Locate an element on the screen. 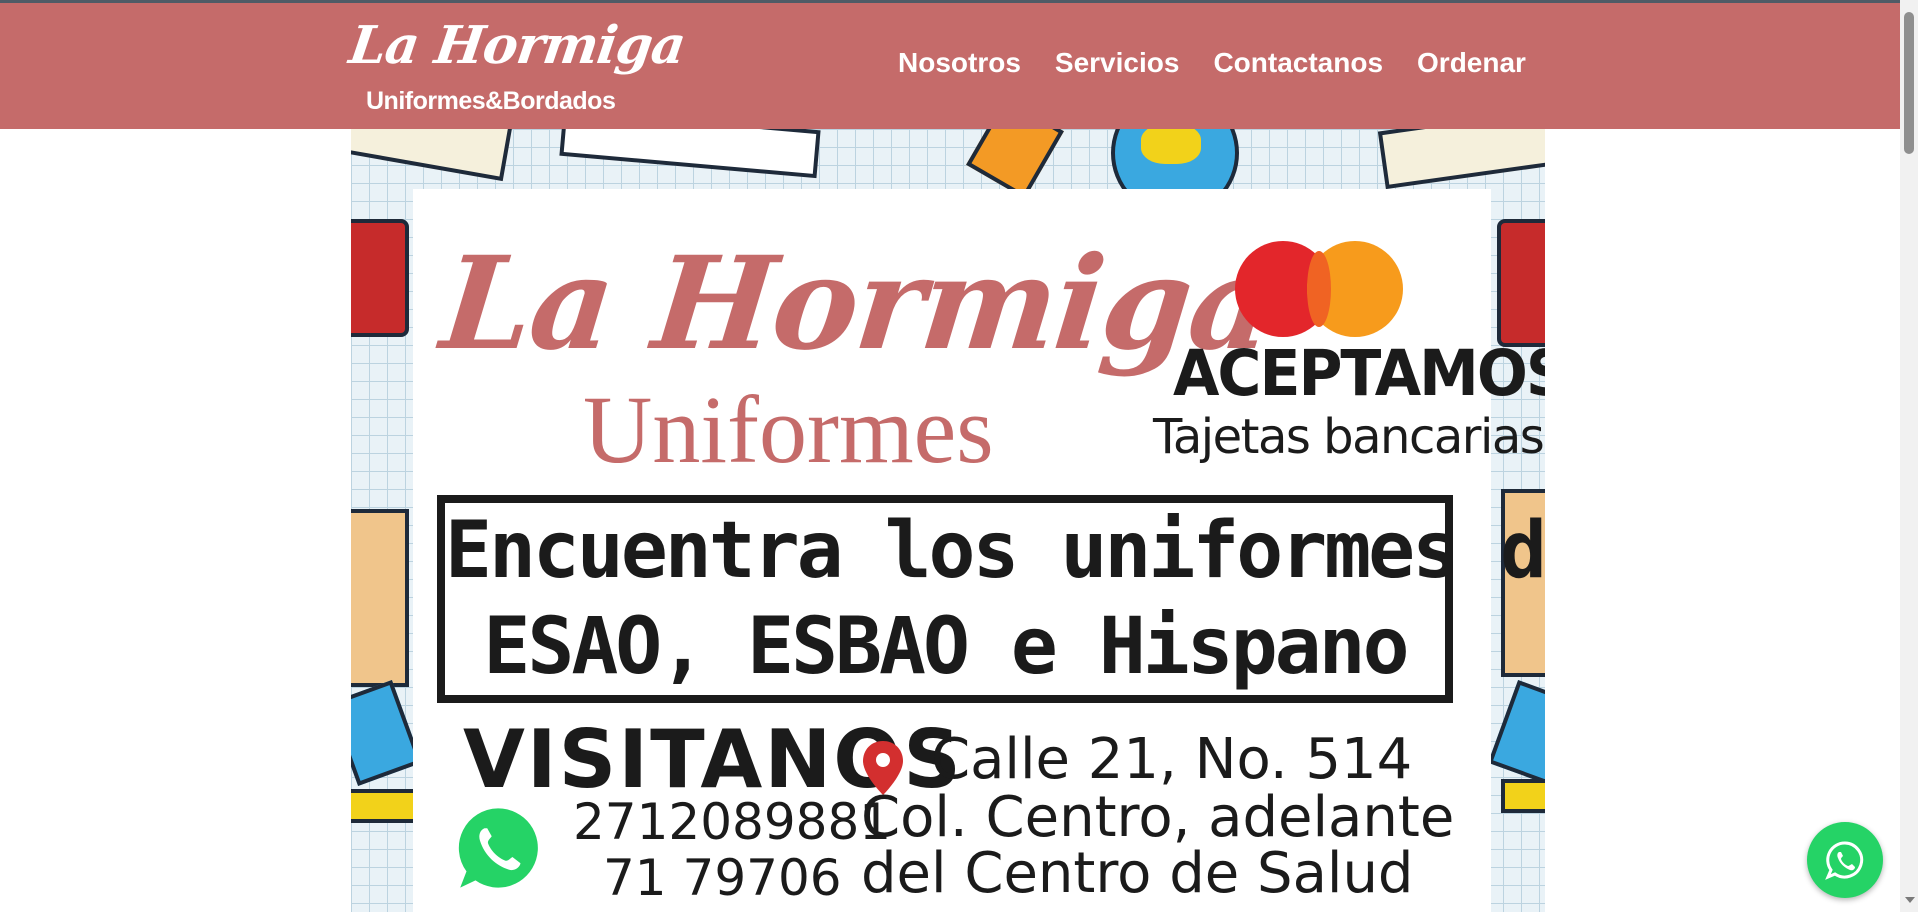 The image size is (1918, 912). logo-subtitle: Uniformes&Bordados is located at coordinates (491, 101).